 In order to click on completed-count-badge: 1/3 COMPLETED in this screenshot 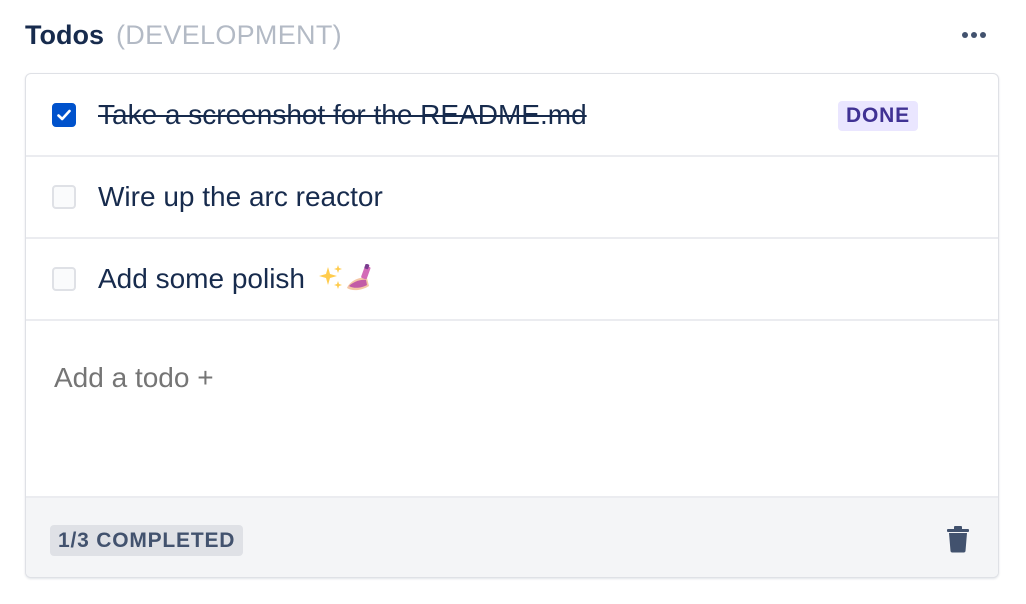, I will do `click(147, 540)`.